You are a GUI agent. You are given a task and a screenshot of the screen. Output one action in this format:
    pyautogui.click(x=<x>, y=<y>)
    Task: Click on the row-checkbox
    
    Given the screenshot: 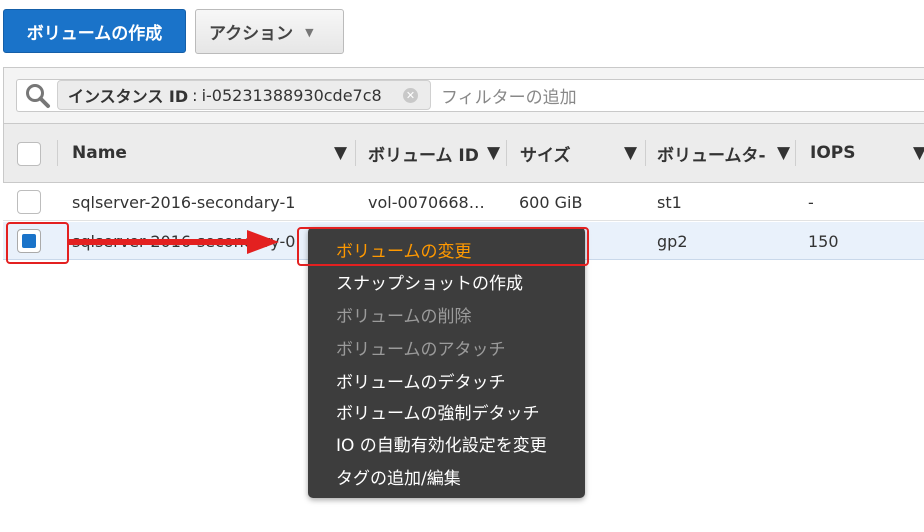 What is the action you would take?
    pyautogui.click(x=29, y=202)
    